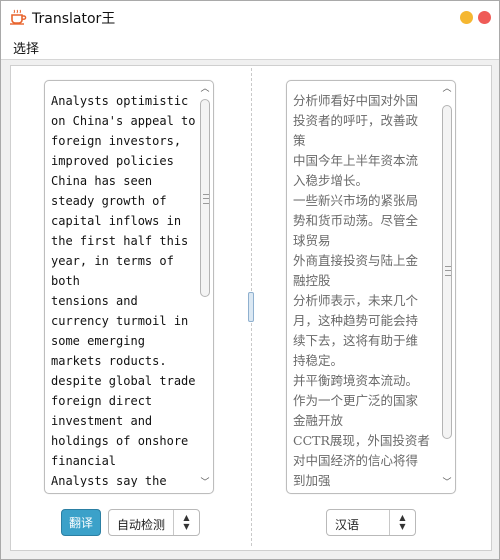 The image size is (500, 560). I want to click on target-scrollbar: ︿ ﹀, so click(447, 286).